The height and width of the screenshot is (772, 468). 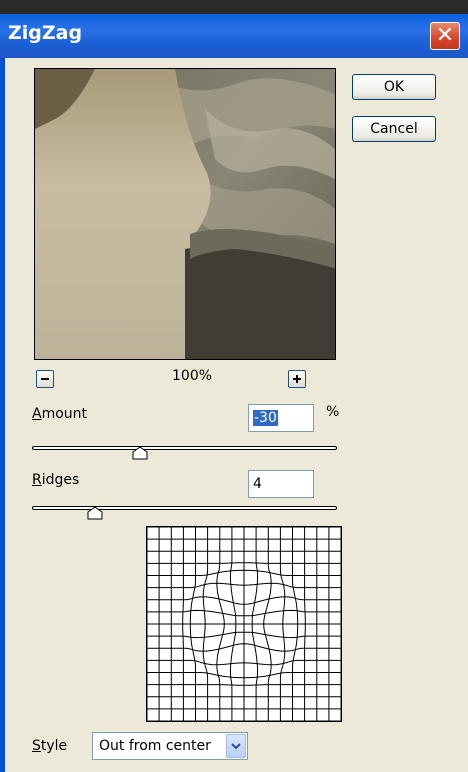 I want to click on plus-icon, so click(x=297, y=379).